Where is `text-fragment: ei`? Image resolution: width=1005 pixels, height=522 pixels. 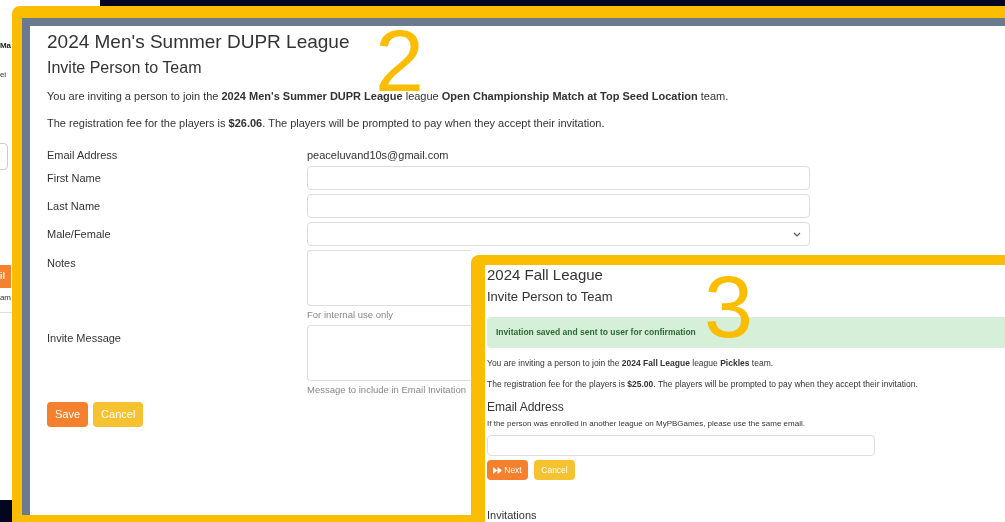 text-fragment: ei is located at coordinates (3, 75).